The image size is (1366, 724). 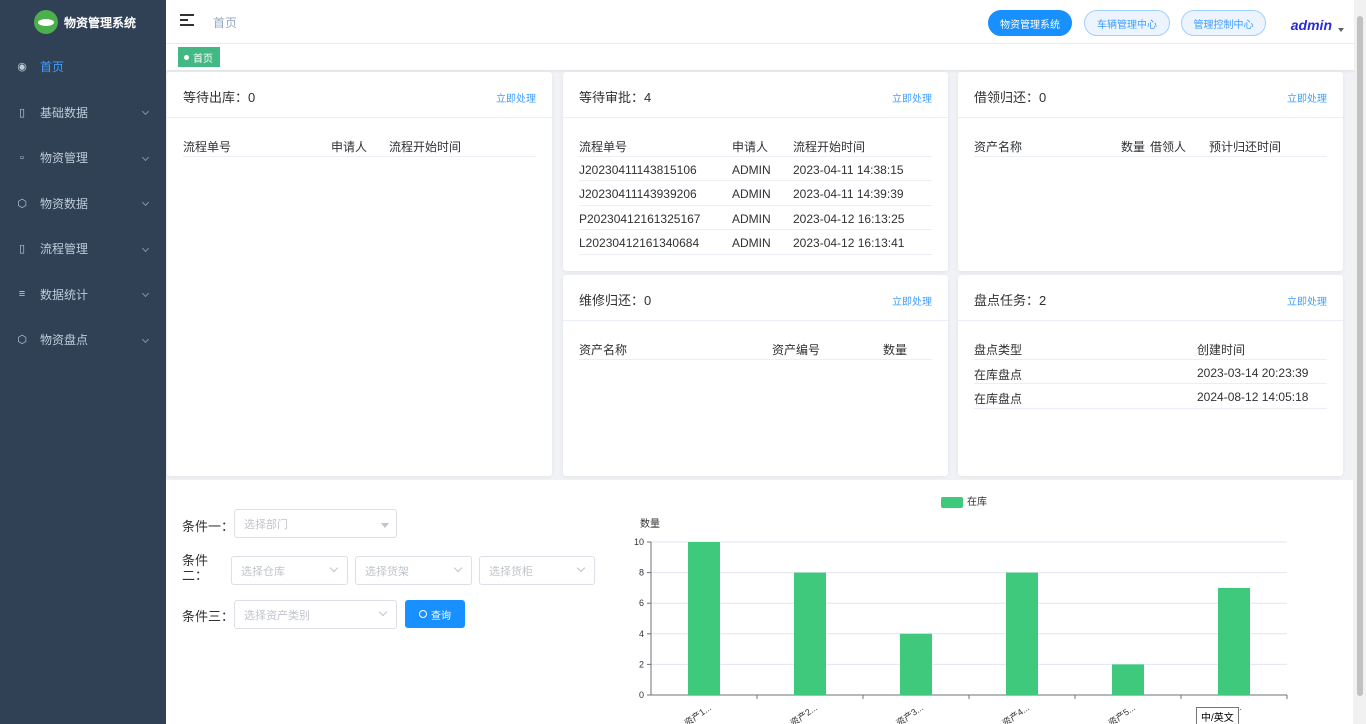 I want to click on sidebar-item-process: ▯ 流程管理, so click(x=83, y=249).